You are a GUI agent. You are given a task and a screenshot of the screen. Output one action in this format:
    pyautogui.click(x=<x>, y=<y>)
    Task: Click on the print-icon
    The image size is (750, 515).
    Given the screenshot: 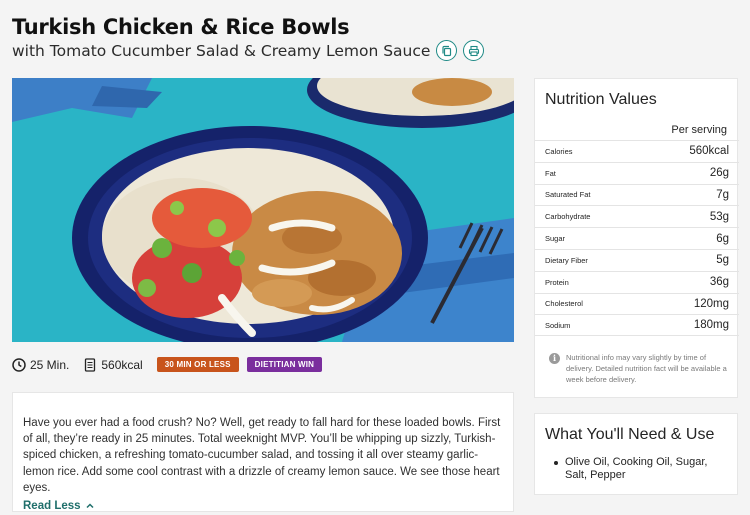 What is the action you would take?
    pyautogui.click(x=474, y=50)
    